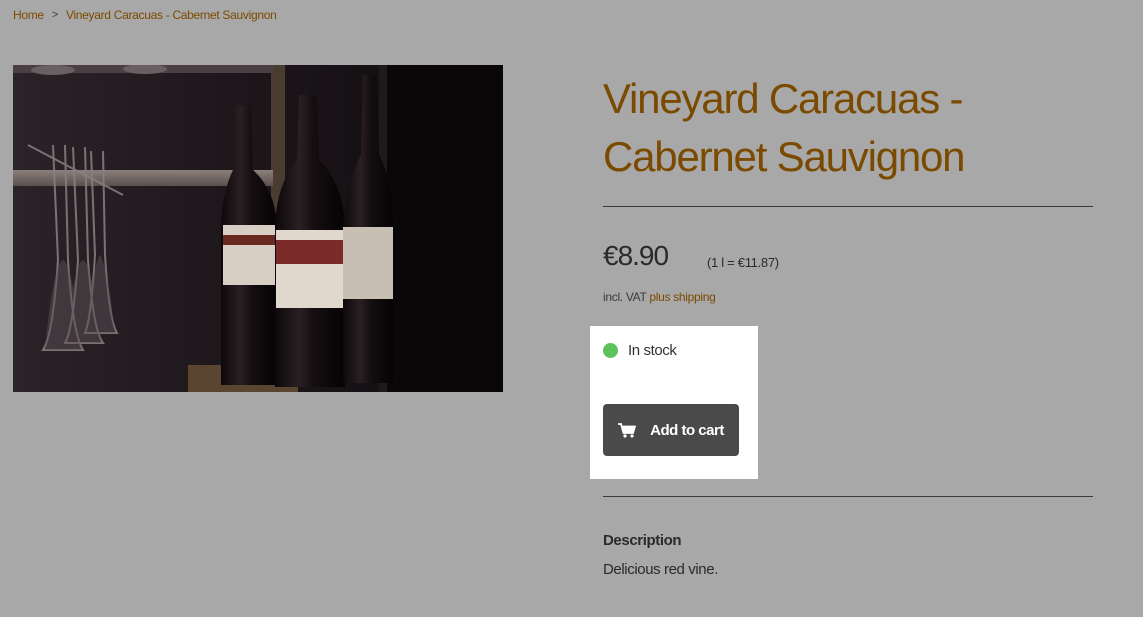 Image resolution: width=1143 pixels, height=617 pixels. Describe the element at coordinates (636, 255) in the screenshot. I see `product-price: €8.90` at that location.